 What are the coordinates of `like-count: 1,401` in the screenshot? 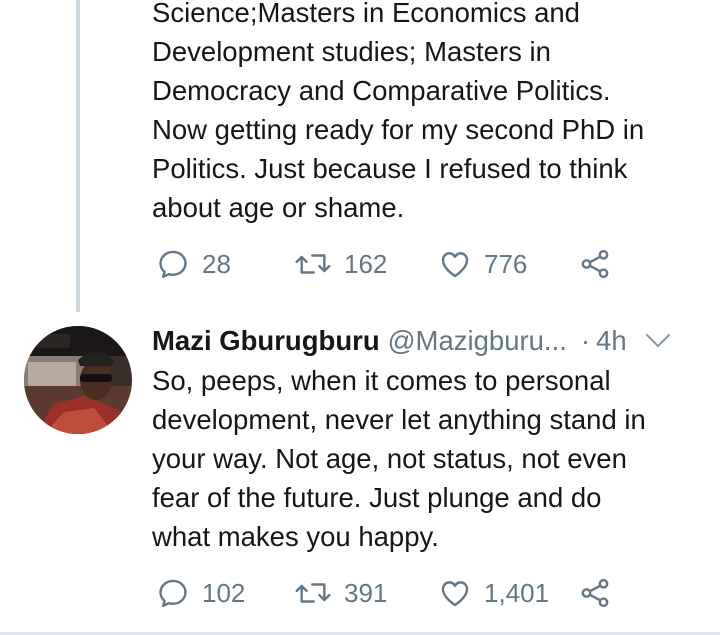 It's located at (517, 592).